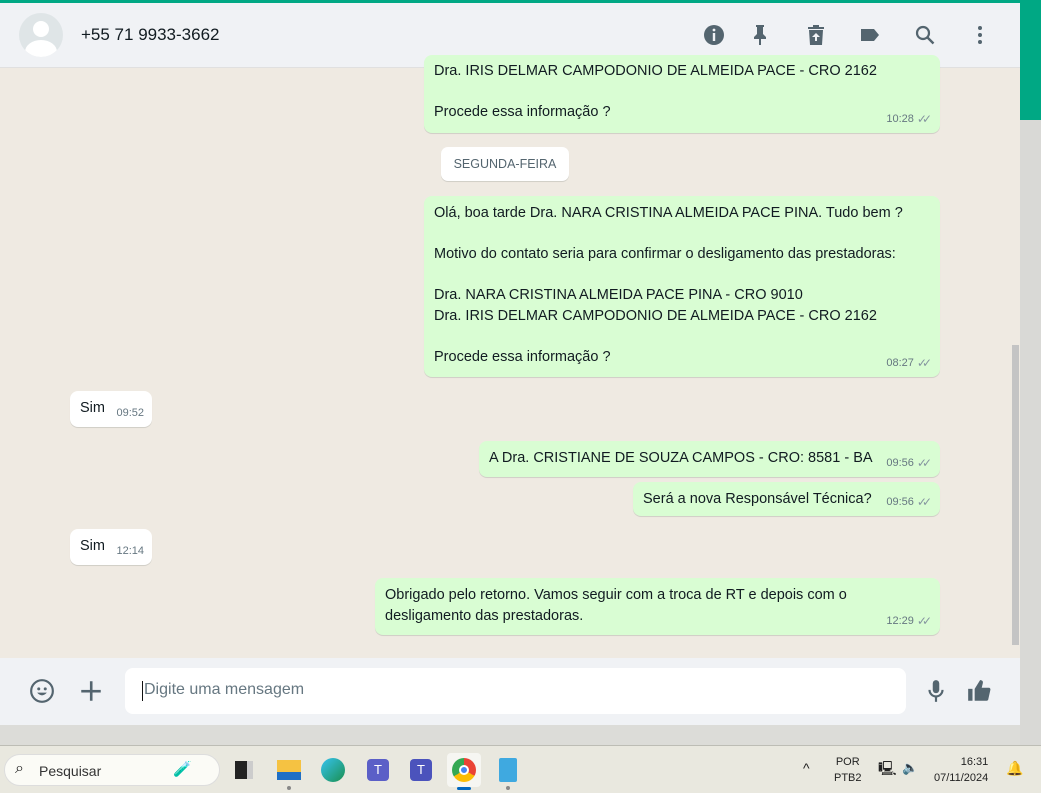 This screenshot has height=793, width=1041. What do you see at coordinates (130, 412) in the screenshot?
I see `message-time: 09:52` at bounding box center [130, 412].